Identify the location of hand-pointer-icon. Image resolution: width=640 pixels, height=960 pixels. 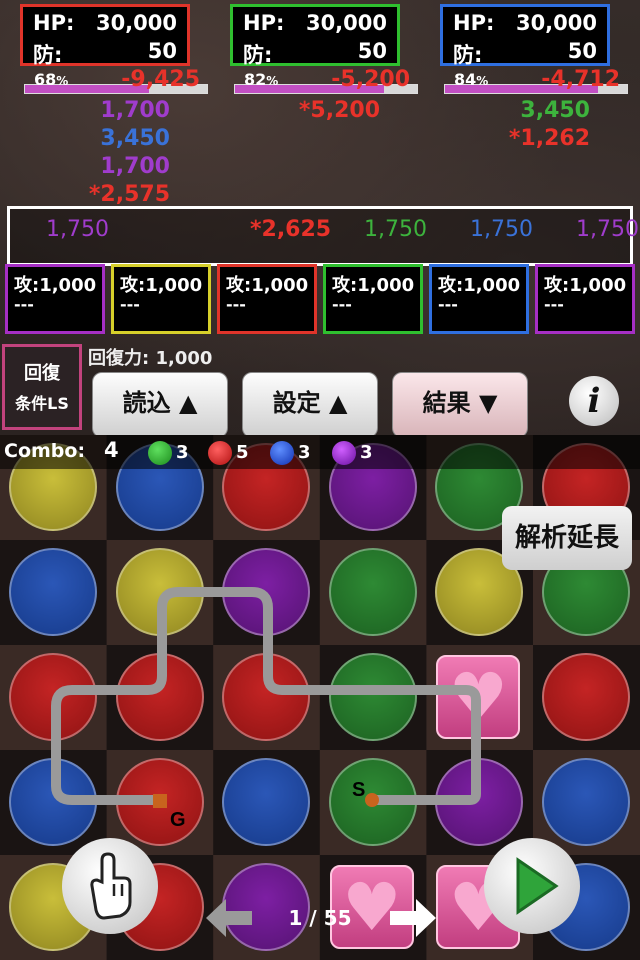
(111, 886).